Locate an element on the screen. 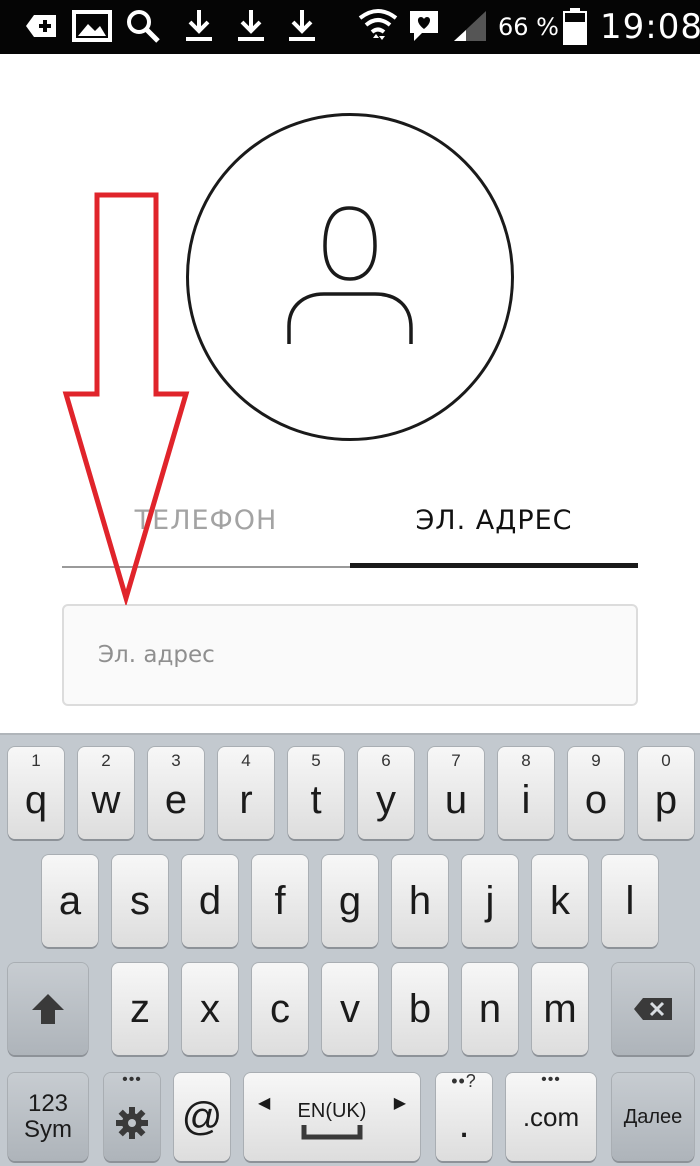 This screenshot has height=1166, width=700. key-u: 7u is located at coordinates (456, 793).